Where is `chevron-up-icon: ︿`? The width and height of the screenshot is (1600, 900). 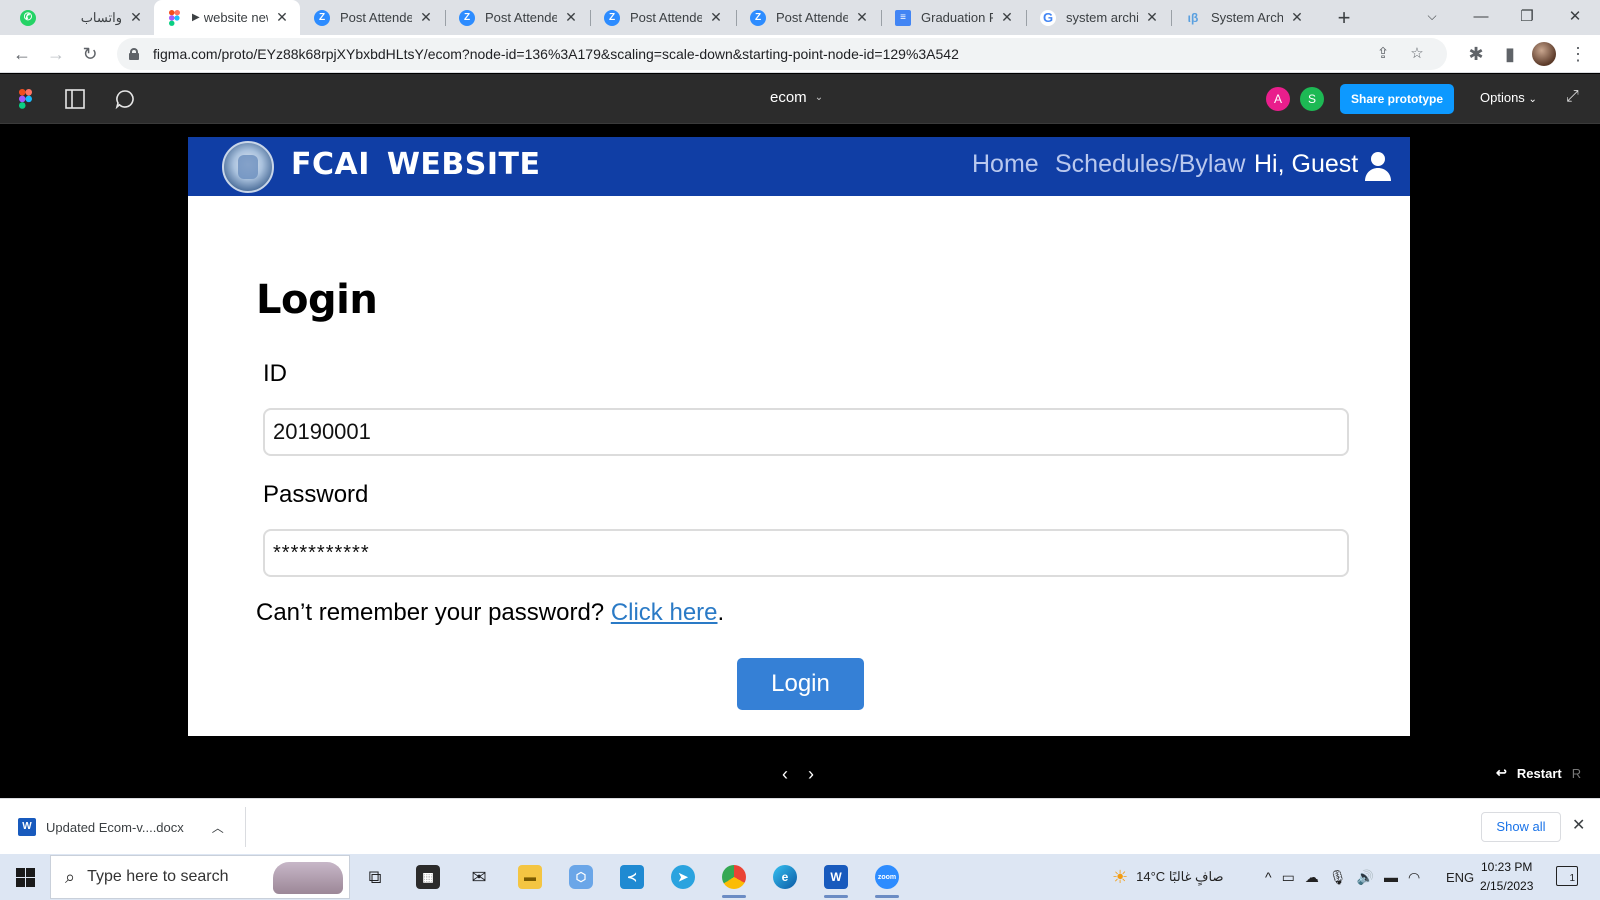
chevron-up-icon: ︿ is located at coordinates (218, 827).